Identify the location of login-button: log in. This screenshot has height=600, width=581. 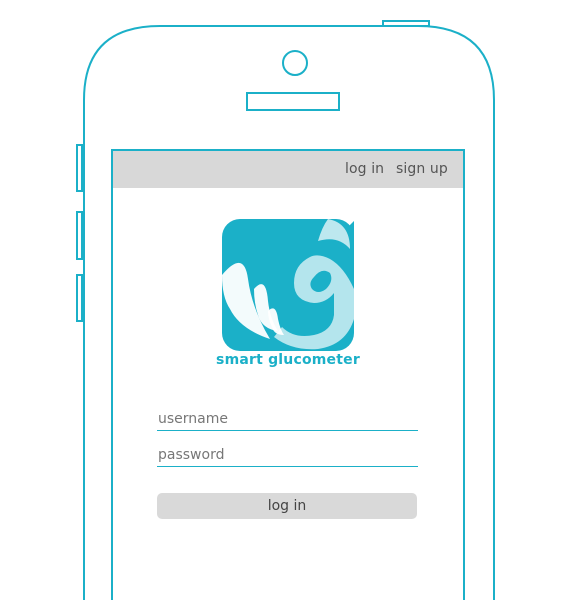
(287, 506).